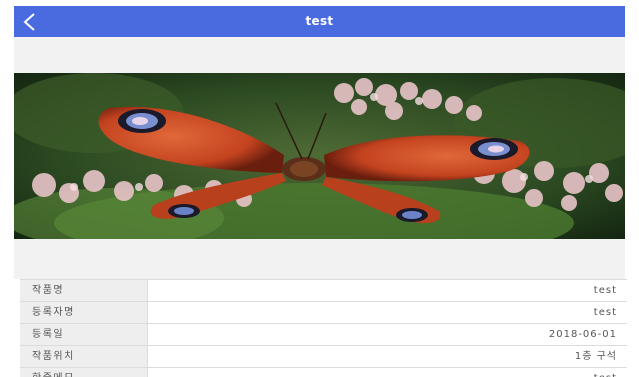 This screenshot has width=639, height=377. I want to click on detail-value: 1층 구석, so click(387, 356).